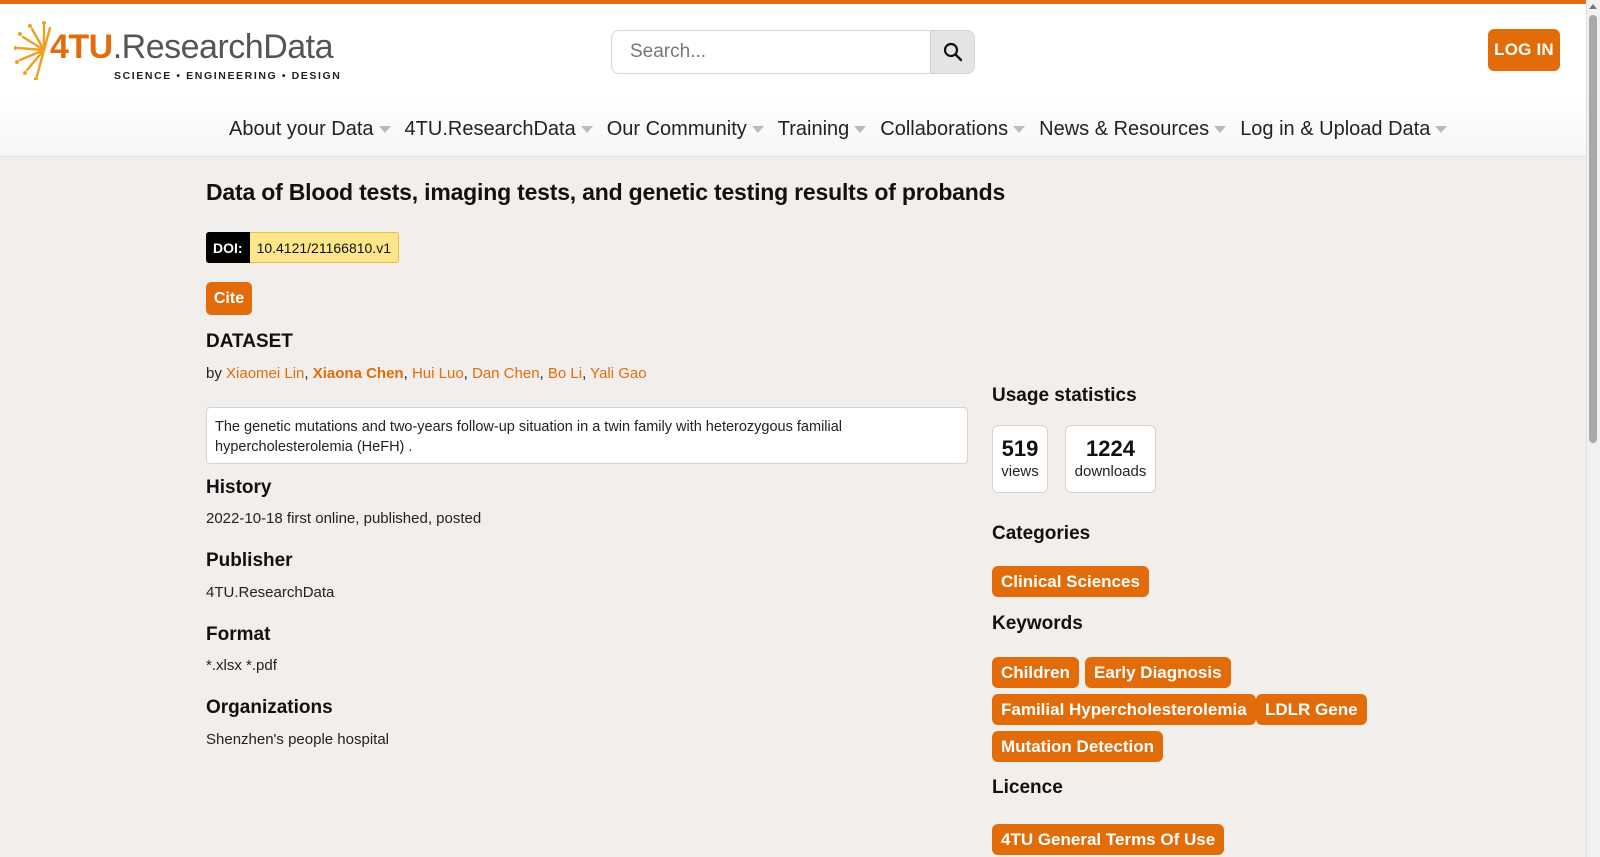 The width and height of the screenshot is (1600, 857). I want to click on keyword-tag: Familial Hypercholesterolemia, so click(1124, 709).